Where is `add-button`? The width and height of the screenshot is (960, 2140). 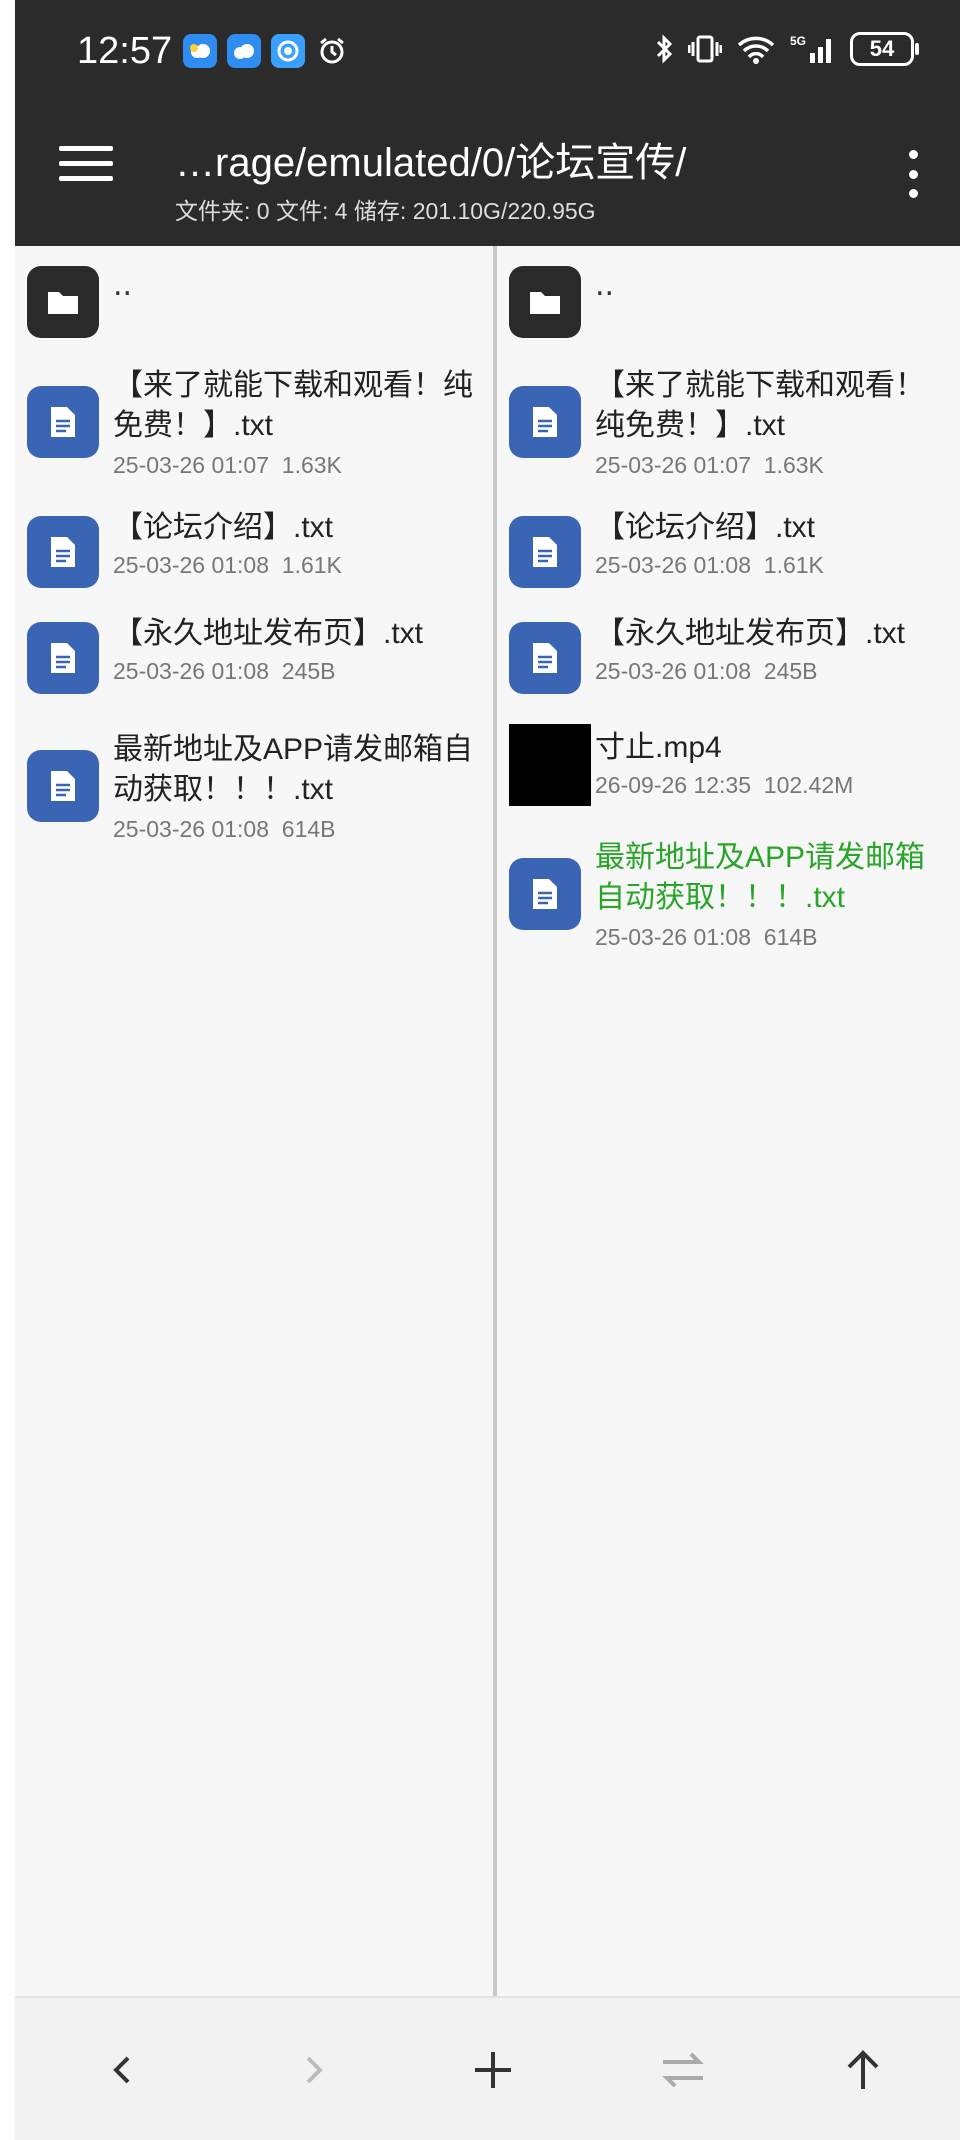
add-button is located at coordinates (493, 2070).